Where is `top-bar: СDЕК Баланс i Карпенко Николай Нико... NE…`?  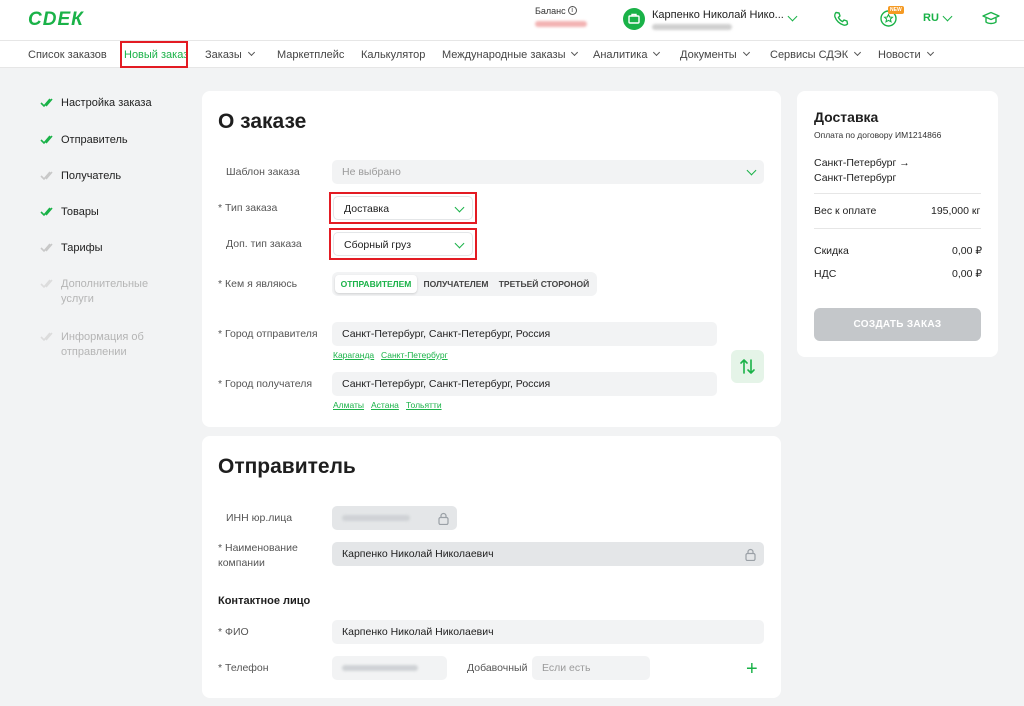 top-bar: СDЕК Баланс i Карпенко Николай Нико... NE… is located at coordinates (512, 20).